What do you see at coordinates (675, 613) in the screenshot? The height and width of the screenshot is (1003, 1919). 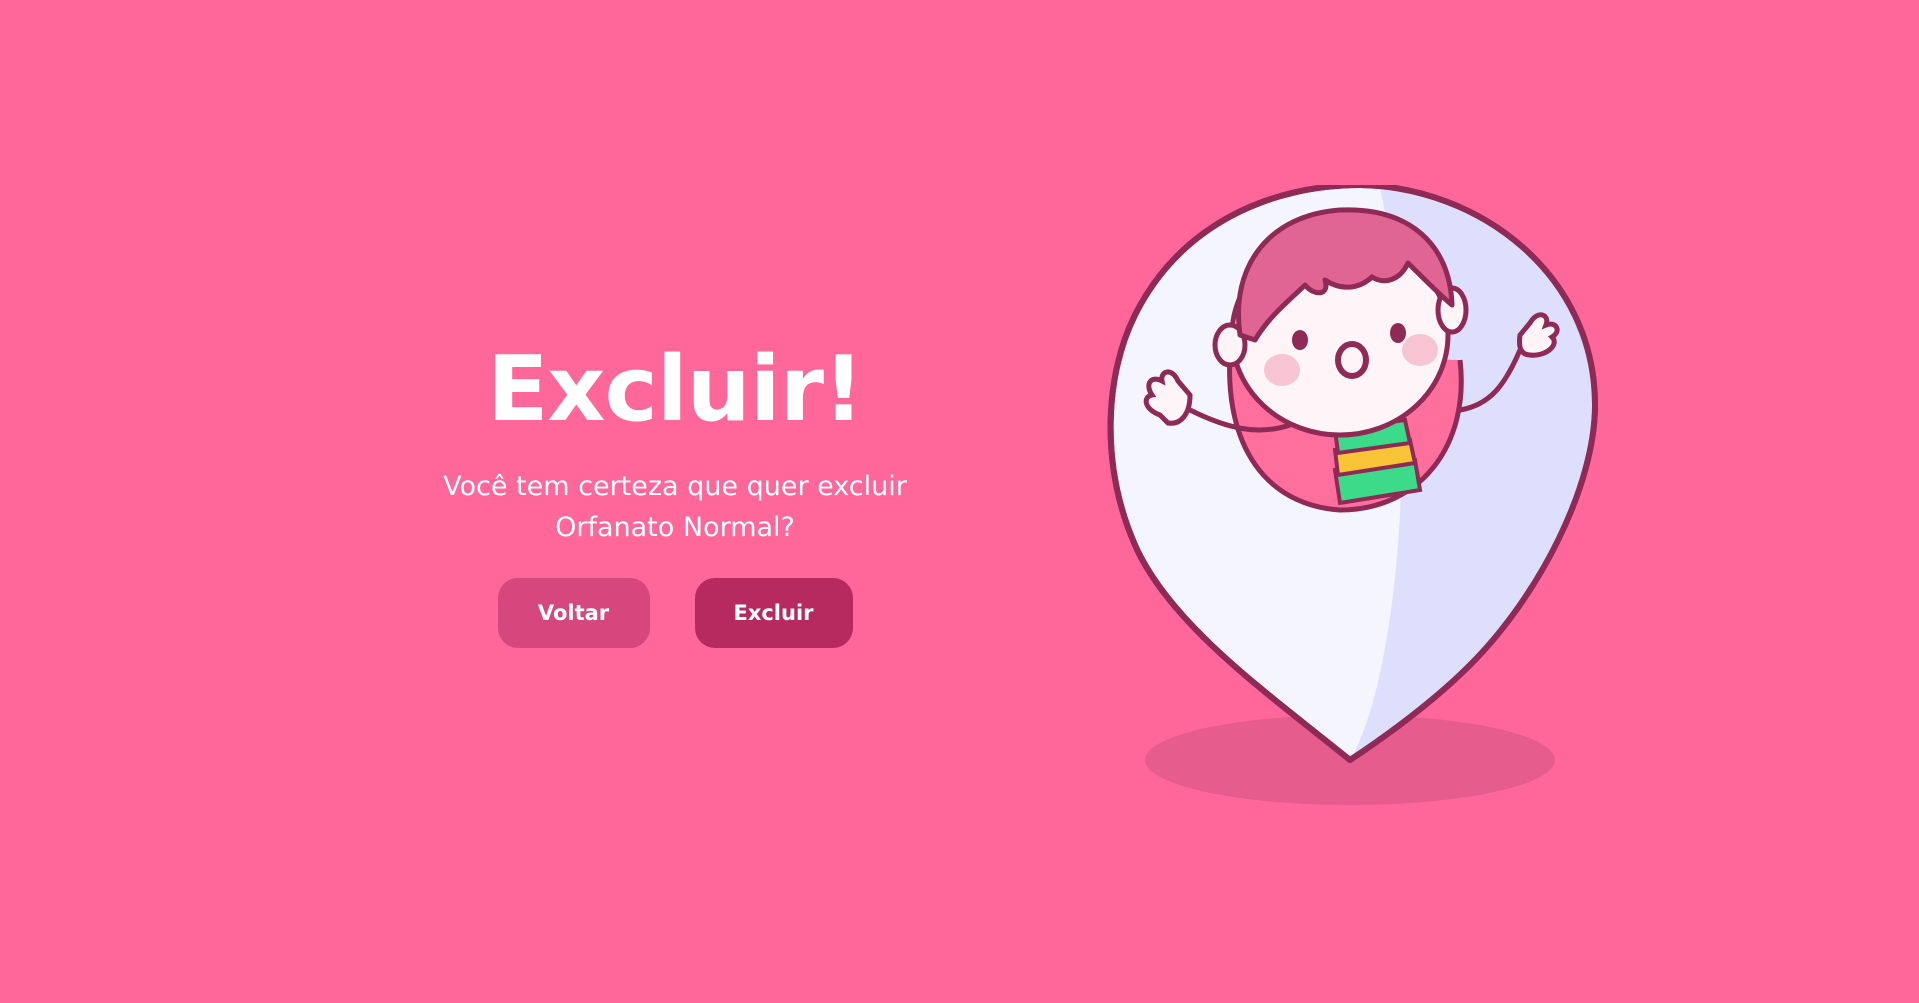 I see `action-buttons: Voltar Excluir` at bounding box center [675, 613].